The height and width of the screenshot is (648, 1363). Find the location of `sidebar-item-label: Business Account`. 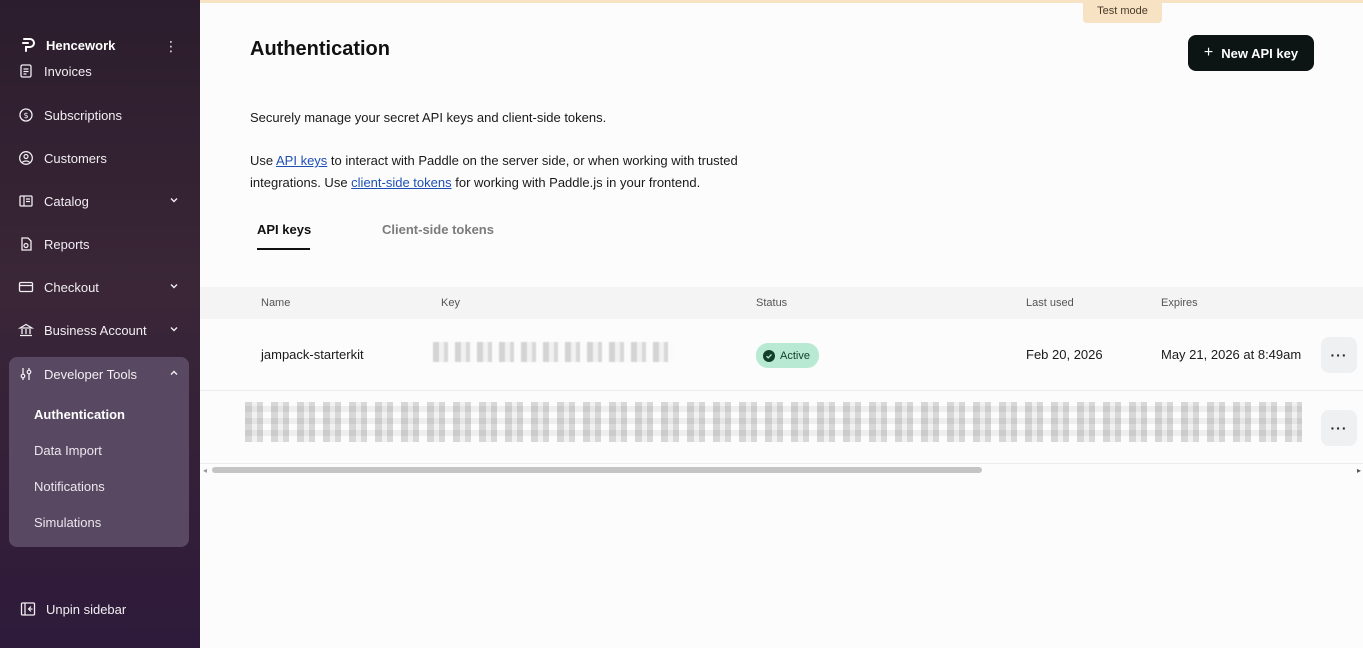

sidebar-item-label: Business Account is located at coordinates (95, 330).